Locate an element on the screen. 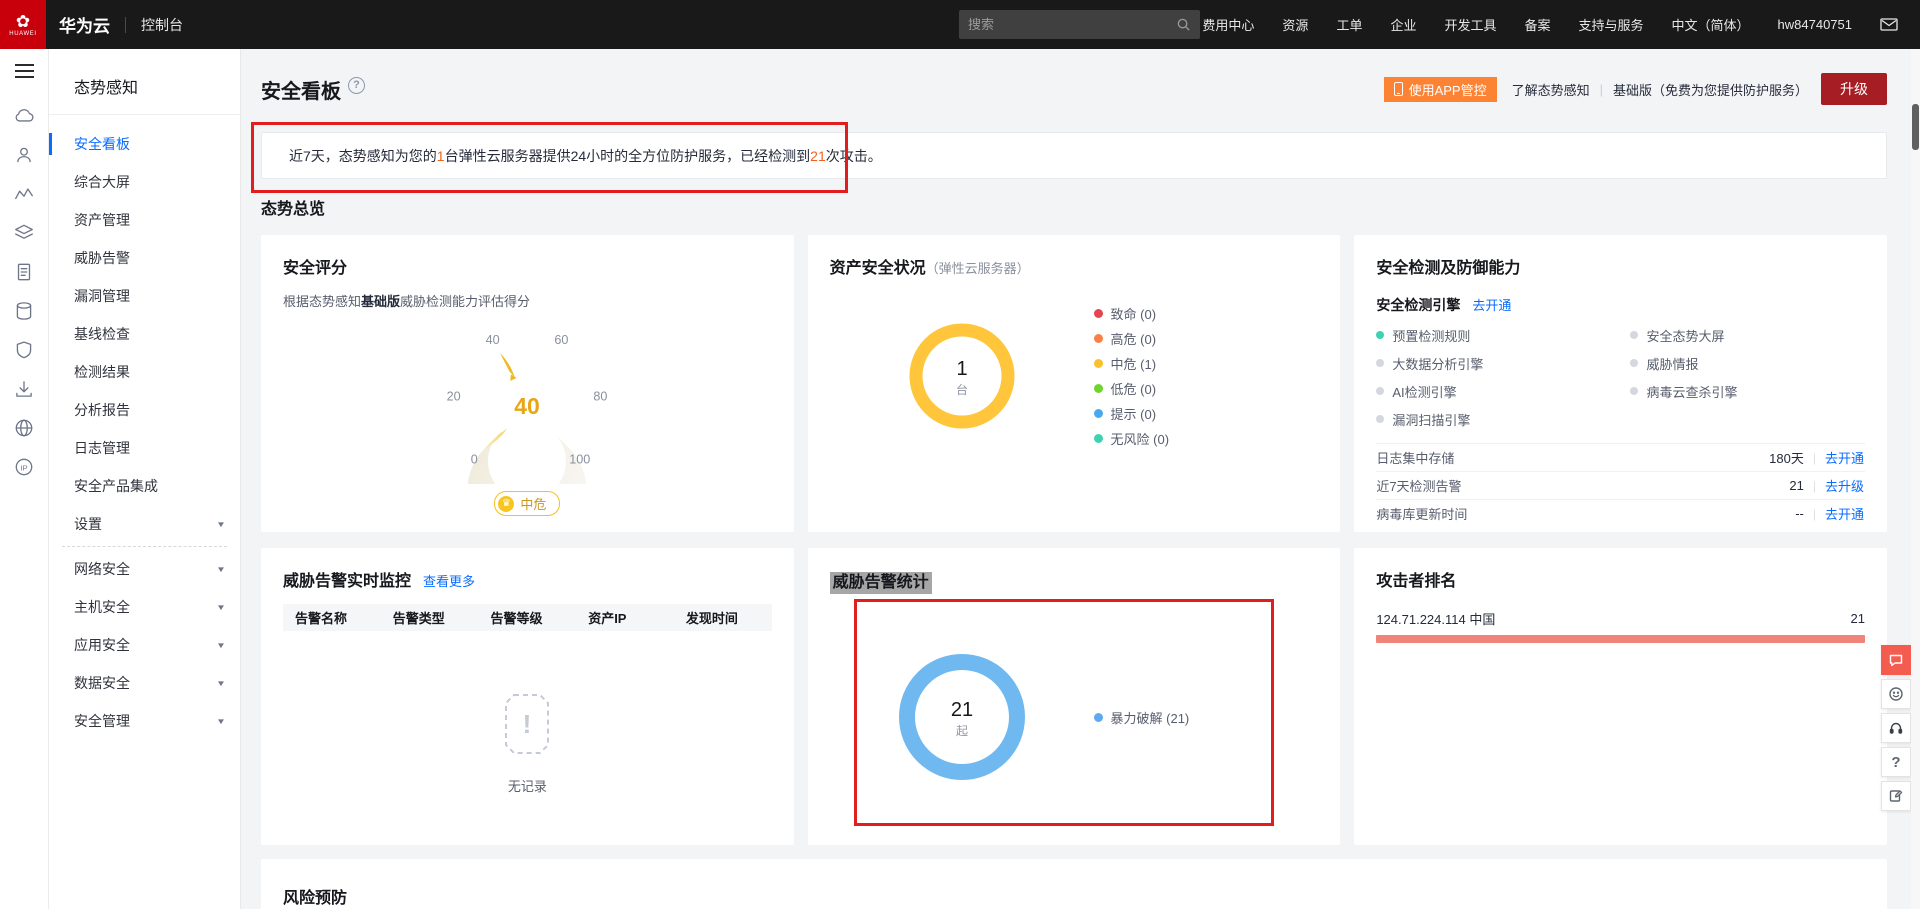  engine-title: 安全检测引擎 is located at coordinates (1418, 305).